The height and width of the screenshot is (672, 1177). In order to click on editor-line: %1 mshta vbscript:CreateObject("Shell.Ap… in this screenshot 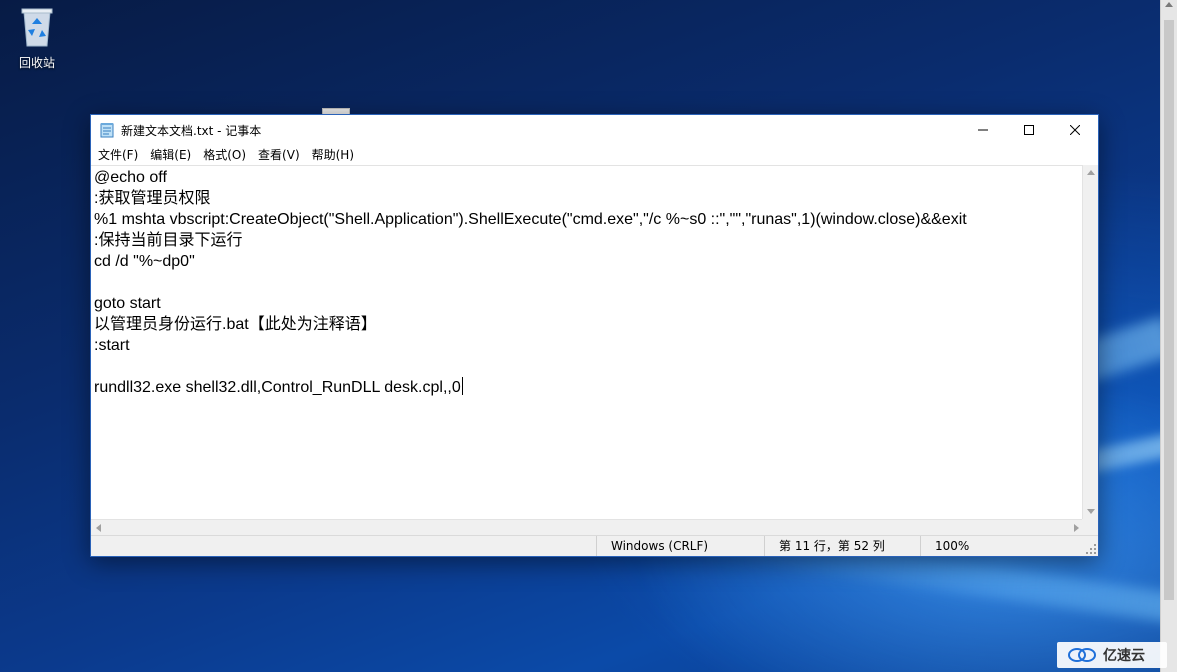, I will do `click(530, 219)`.